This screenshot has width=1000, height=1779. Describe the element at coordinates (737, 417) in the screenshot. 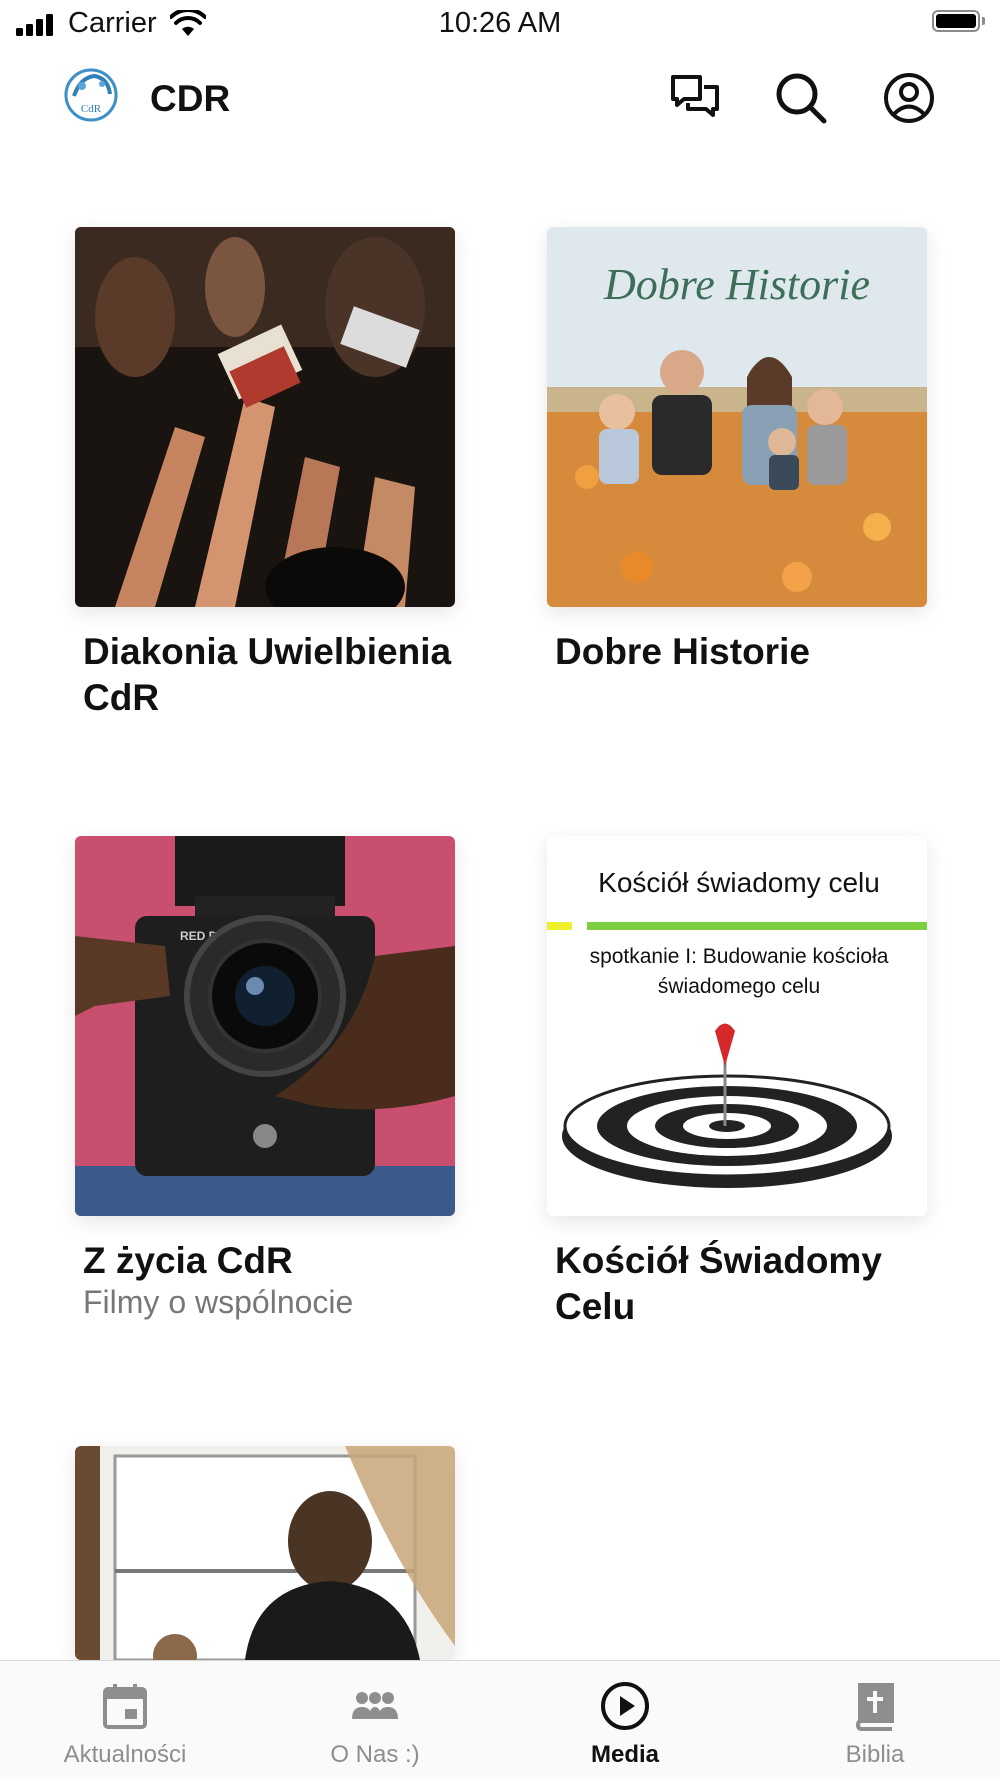

I see `card-image-family: Dobre Historie` at that location.